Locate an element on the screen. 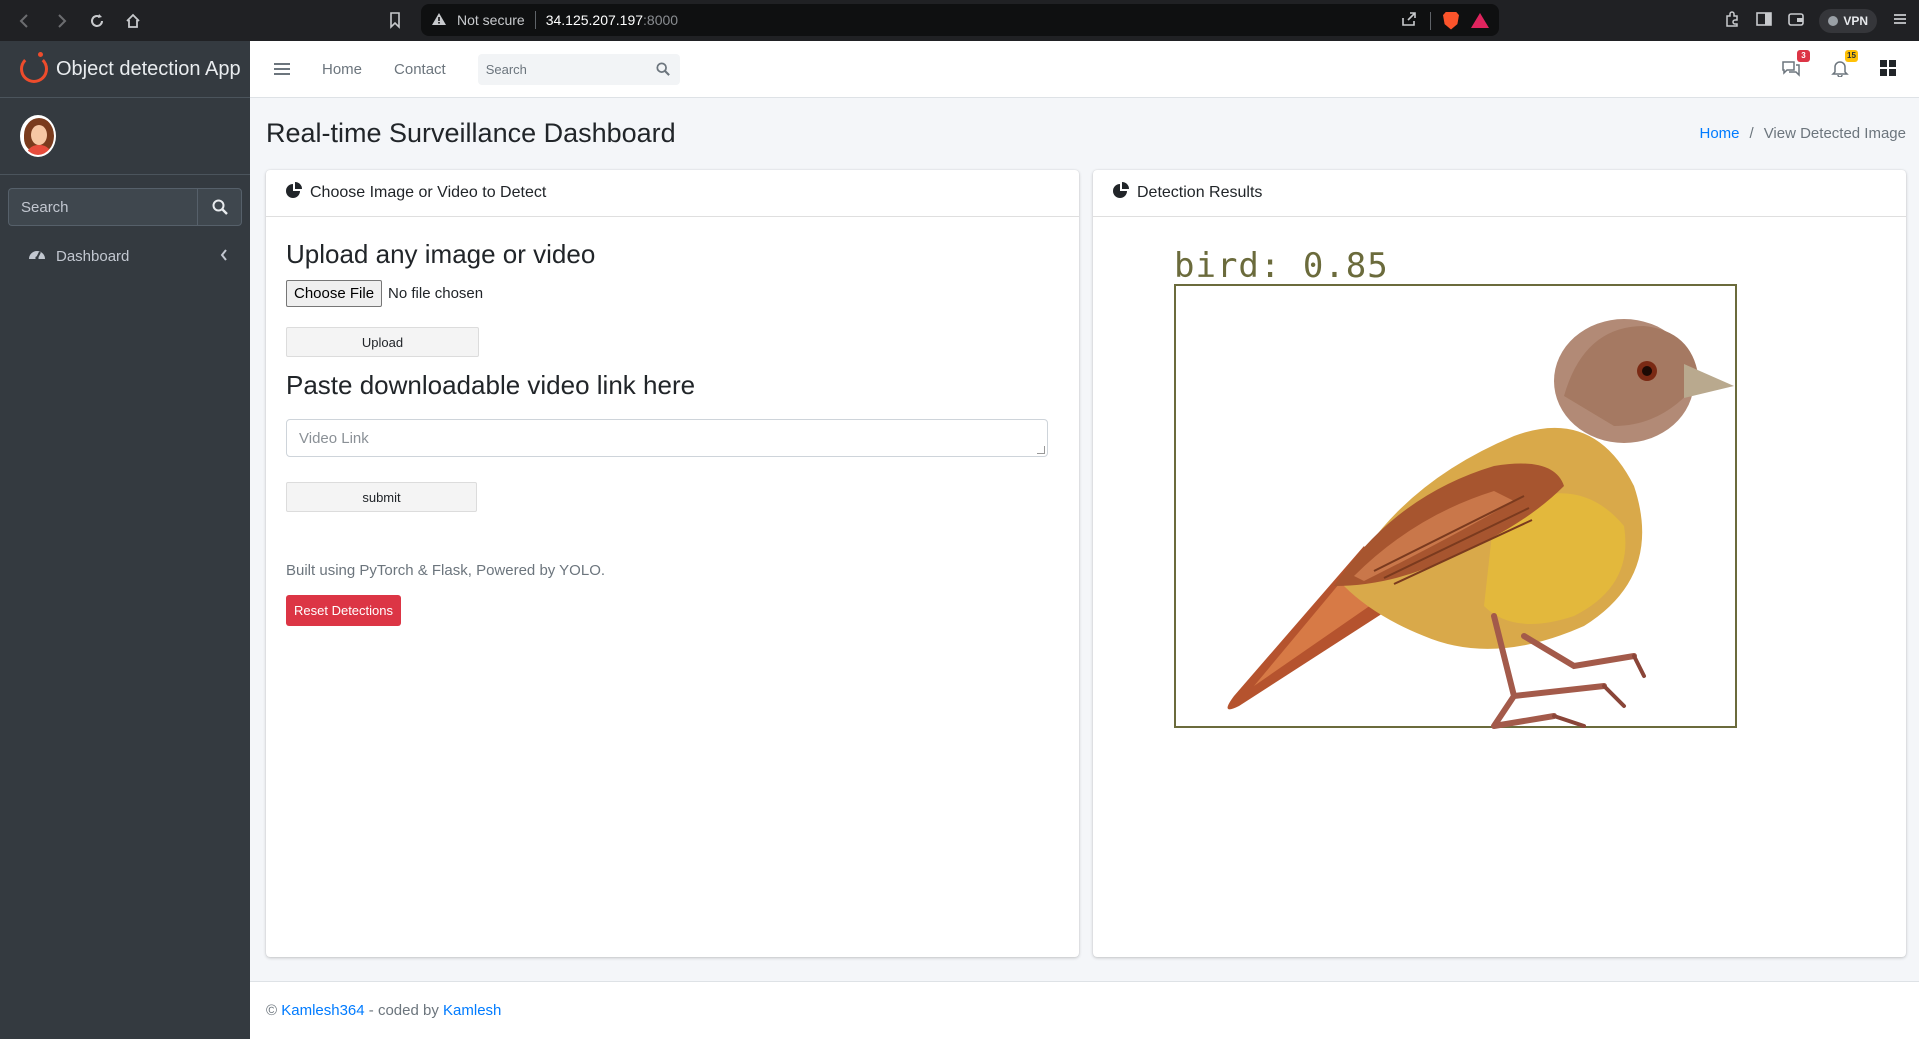  nav-link-home: Home is located at coordinates (342, 69).